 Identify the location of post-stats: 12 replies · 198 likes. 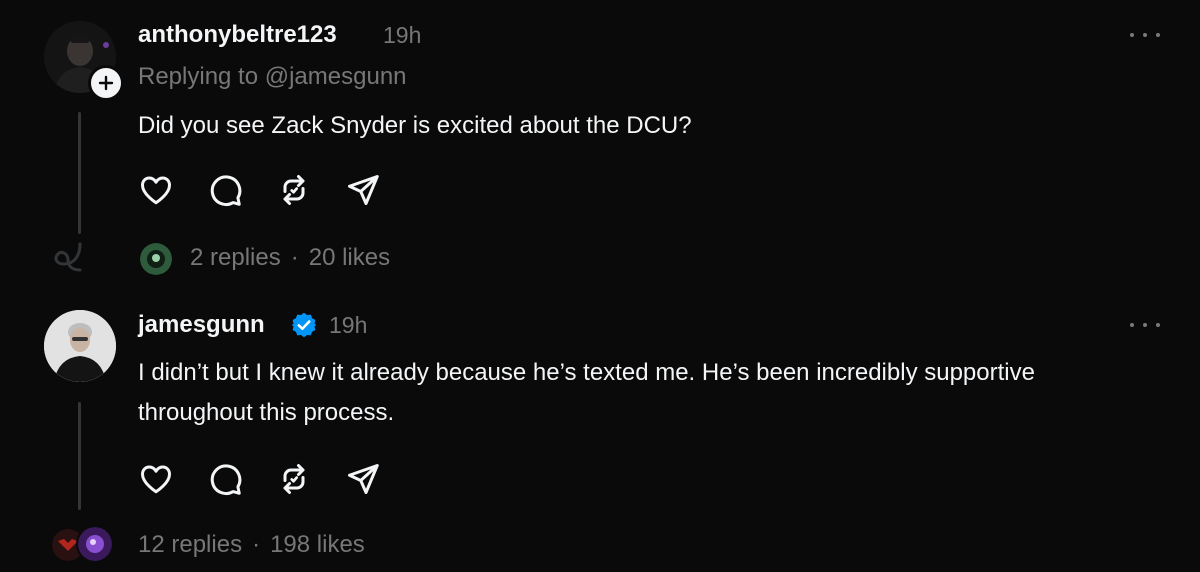
(251, 545).